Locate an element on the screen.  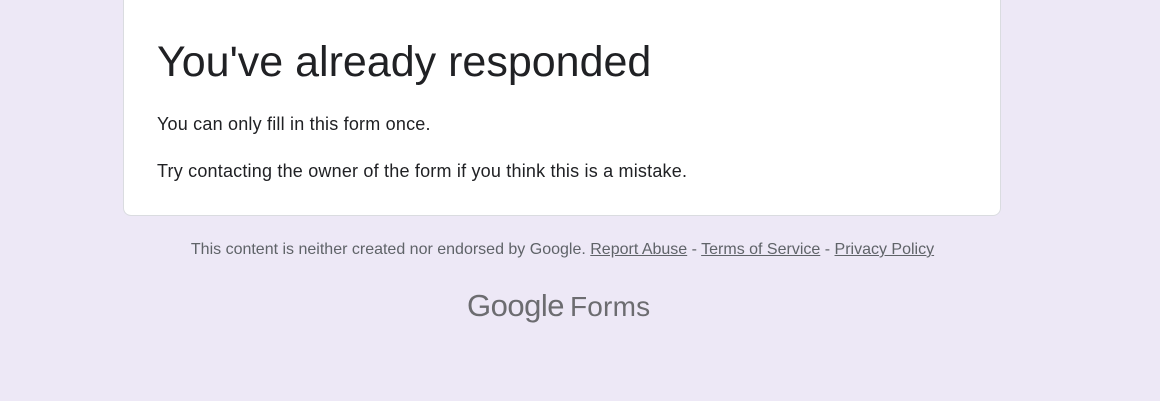
google-forms-logo: Google Forms is located at coordinates (558, 308).